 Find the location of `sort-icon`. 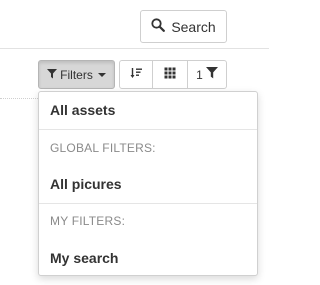

sort-icon is located at coordinates (136, 74).